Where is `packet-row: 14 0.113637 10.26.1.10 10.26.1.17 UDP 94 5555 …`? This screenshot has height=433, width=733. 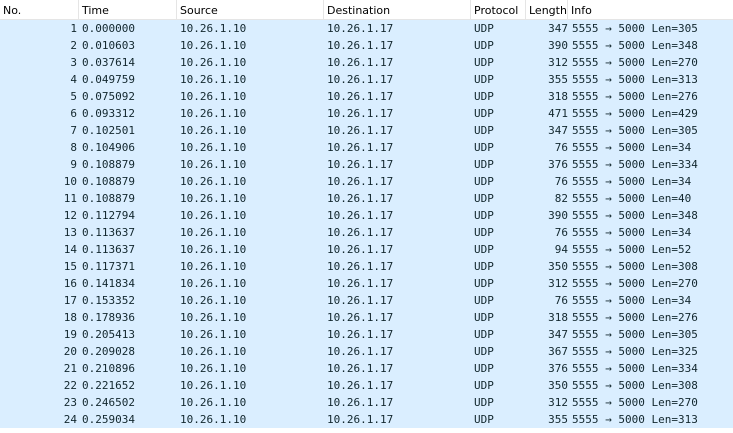 packet-row: 14 0.113637 10.26.1.10 10.26.1.17 UDP 94 5555 … is located at coordinates (366, 249).